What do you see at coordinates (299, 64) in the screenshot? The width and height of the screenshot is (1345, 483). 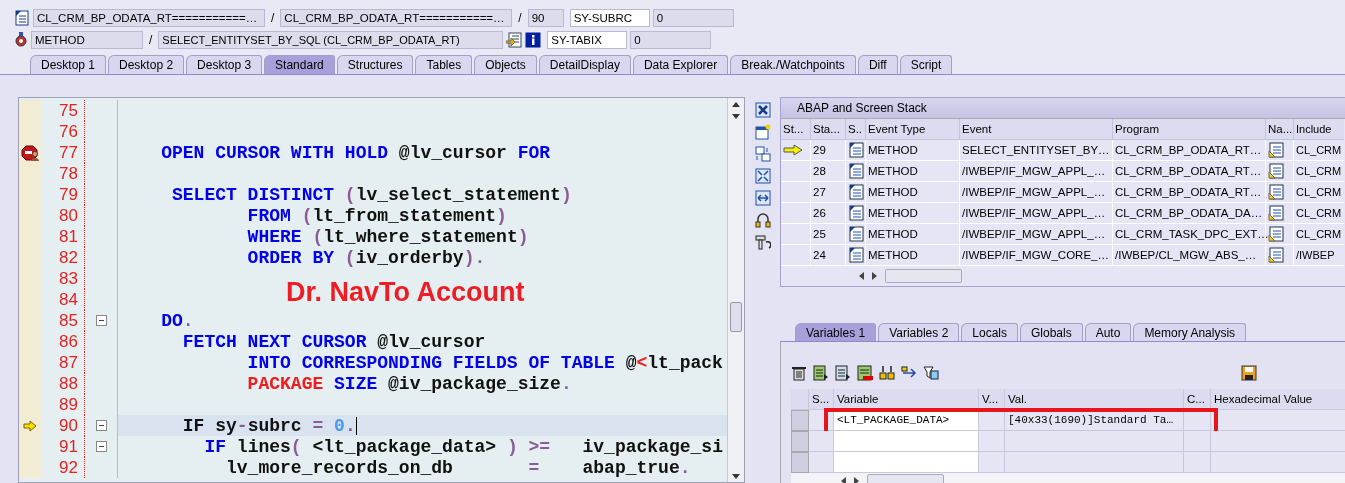 I see `tab: Standard` at bounding box center [299, 64].